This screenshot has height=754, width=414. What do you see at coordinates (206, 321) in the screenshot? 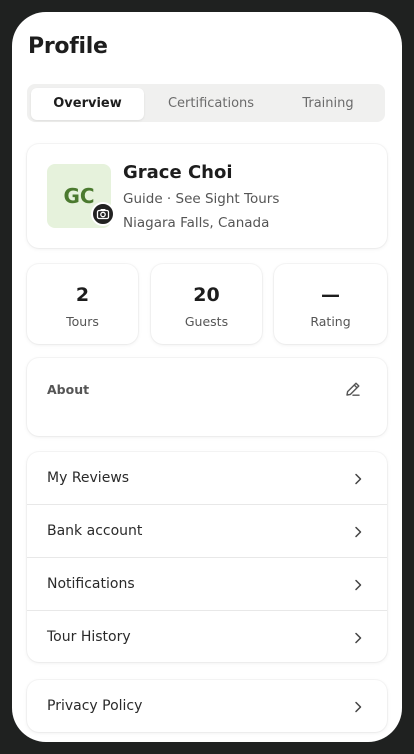
I see `stat-guests-label: Guests` at bounding box center [206, 321].